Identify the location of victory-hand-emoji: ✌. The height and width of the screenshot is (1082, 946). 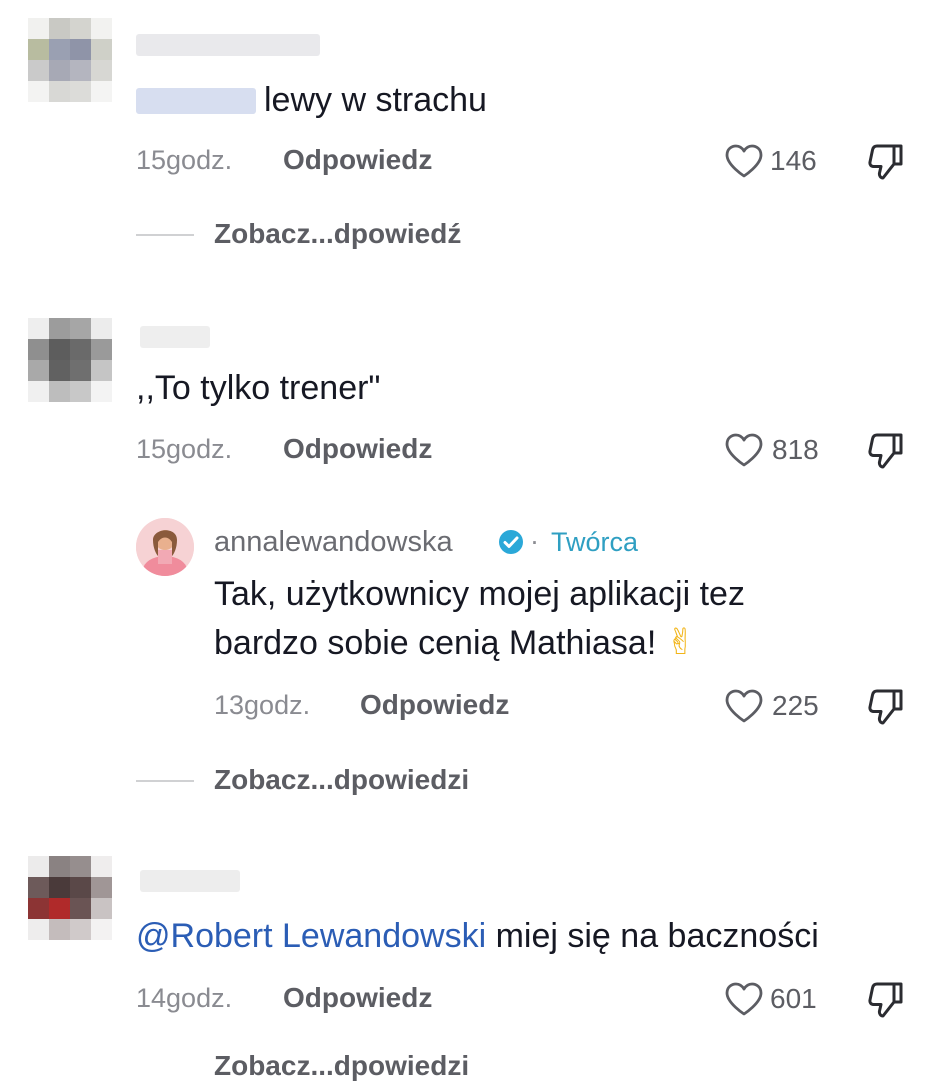
(680, 641).